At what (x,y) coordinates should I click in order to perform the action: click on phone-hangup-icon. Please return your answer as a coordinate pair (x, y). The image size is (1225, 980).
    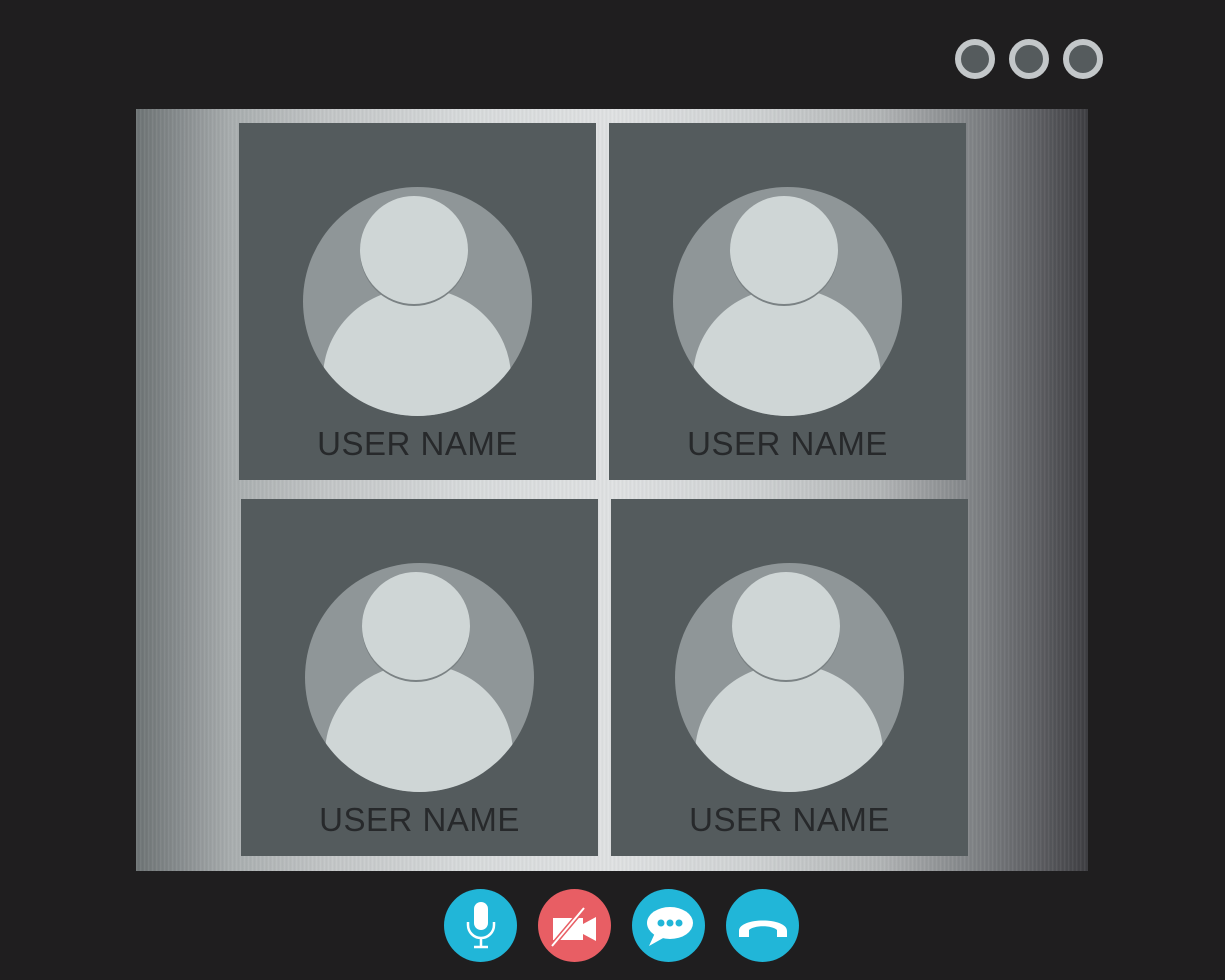
    Looking at the image, I should click on (762, 928).